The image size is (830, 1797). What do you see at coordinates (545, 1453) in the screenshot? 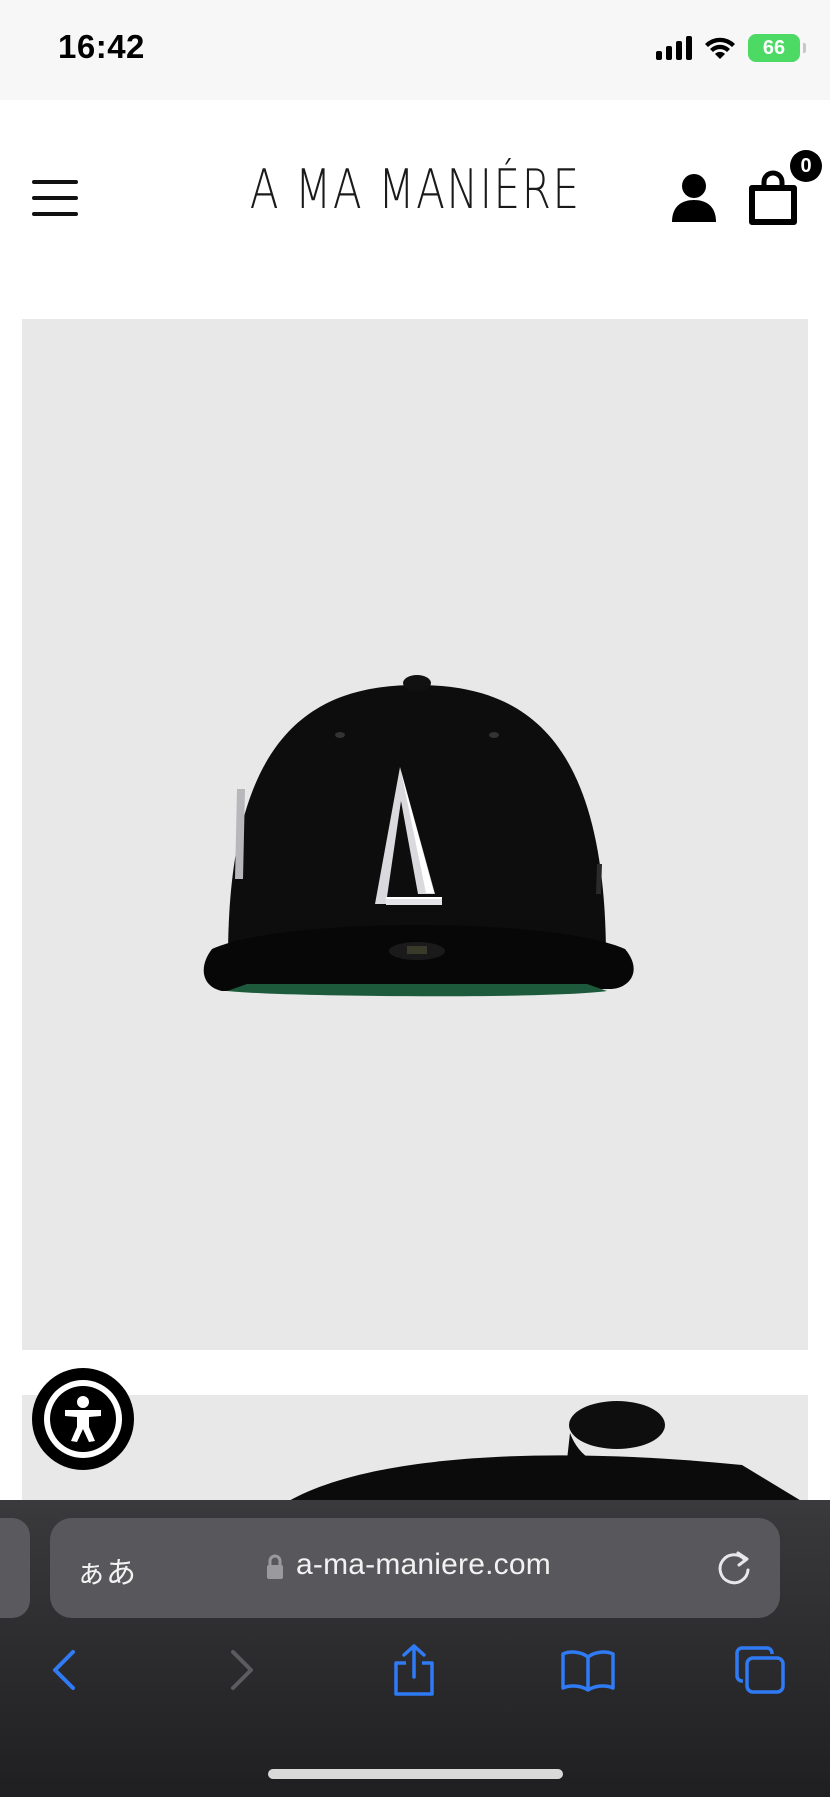
I see `cap-closeup-illustration` at bounding box center [545, 1453].